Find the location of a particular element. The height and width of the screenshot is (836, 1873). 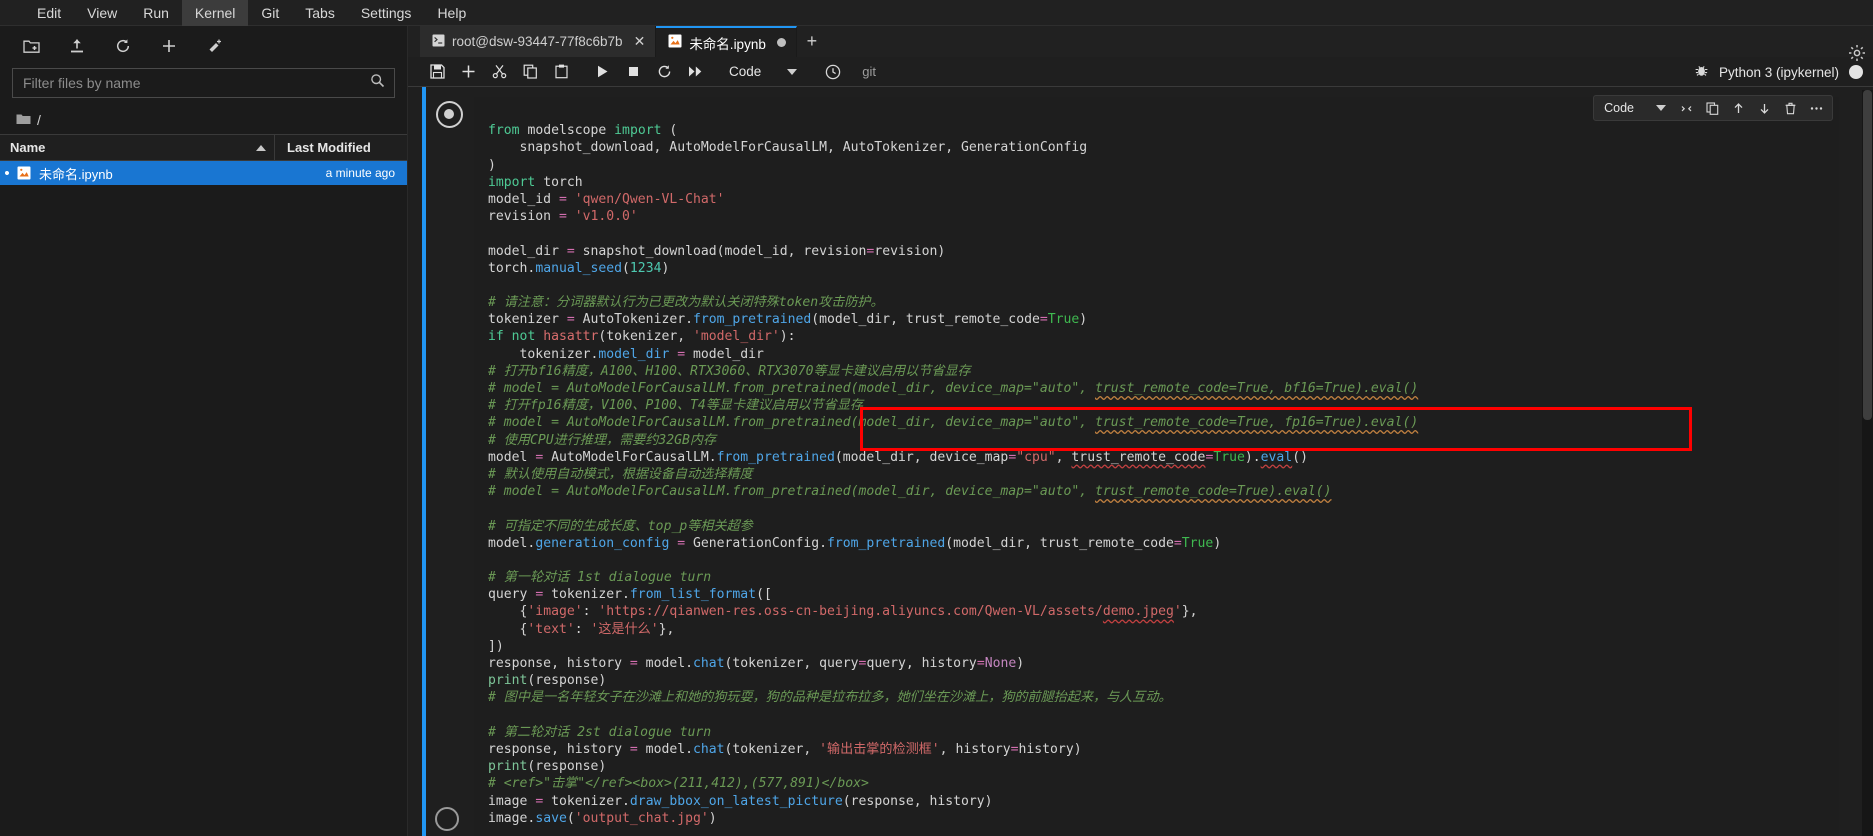

menu-item-run: Run is located at coordinates (156, 13).